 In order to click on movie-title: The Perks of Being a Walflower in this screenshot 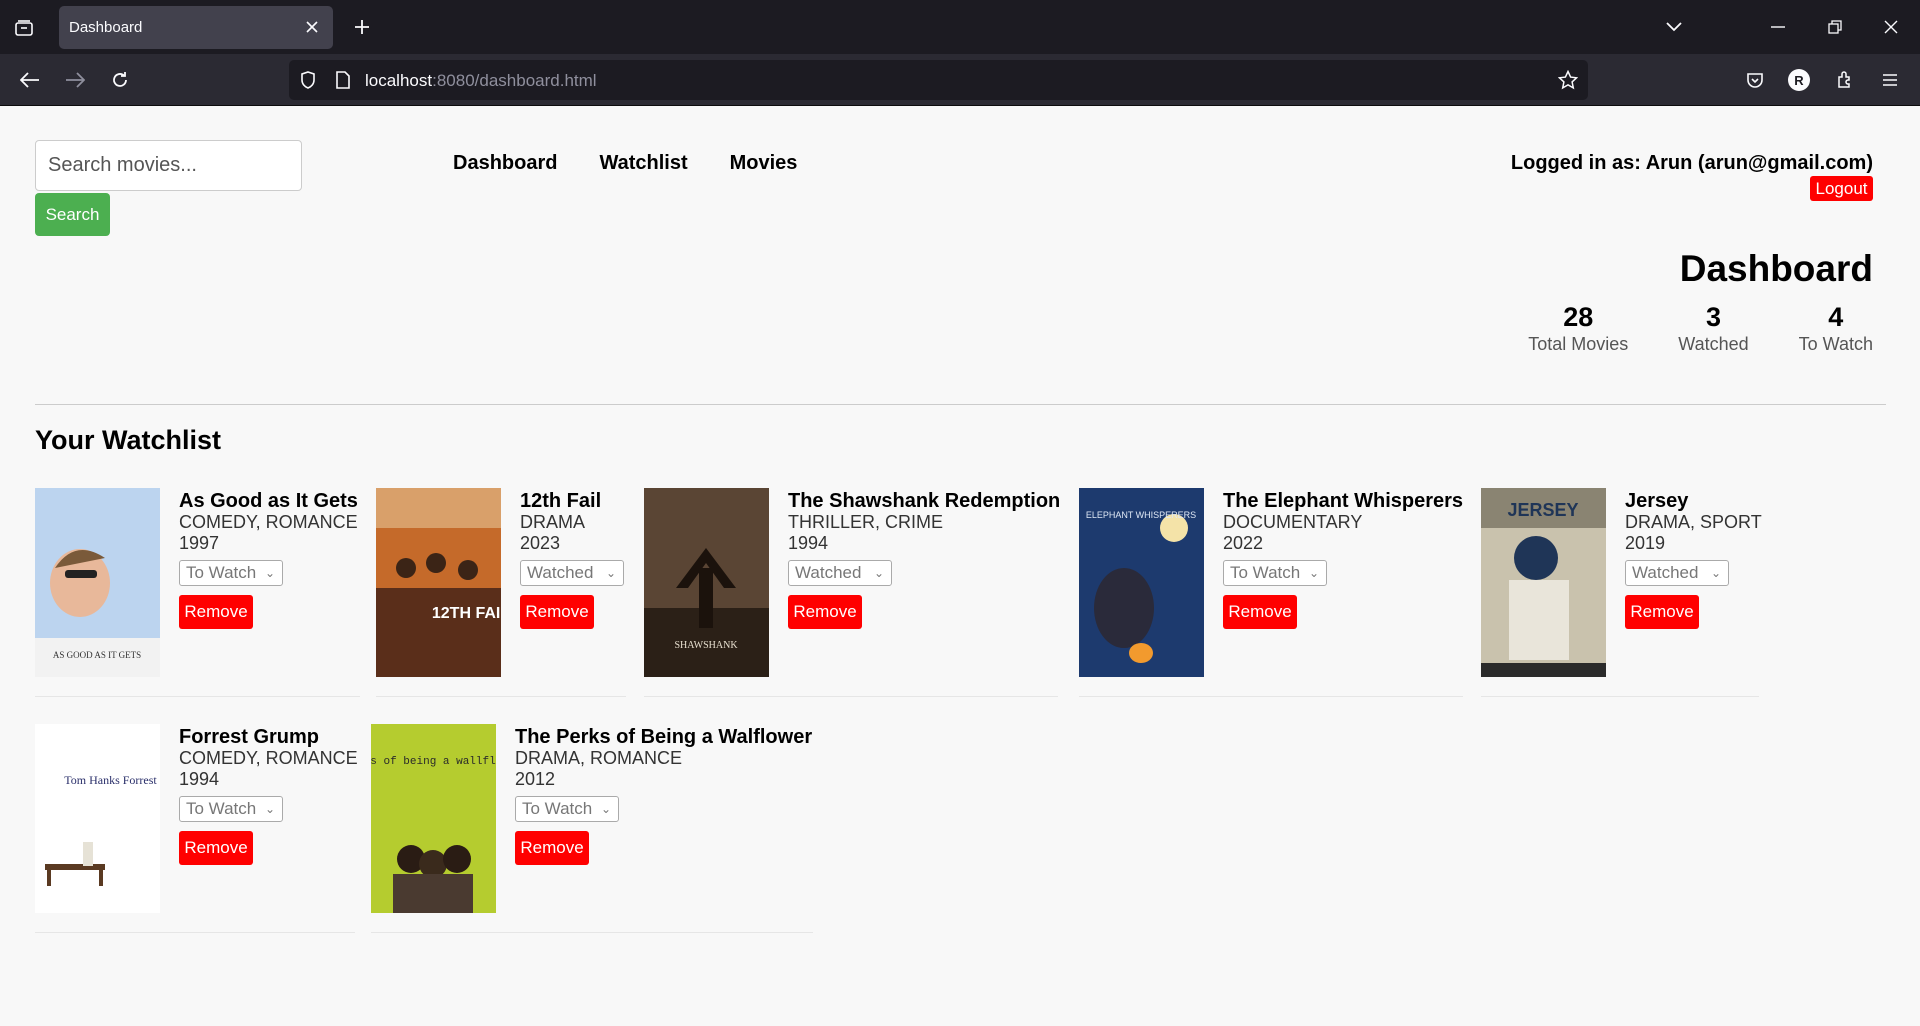, I will do `click(664, 737)`.